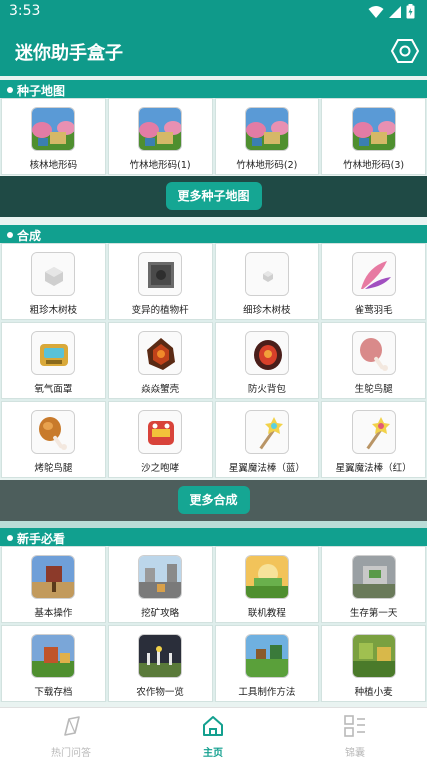 This screenshot has width=427, height=759. What do you see at coordinates (373, 389) in the screenshot?
I see `grid-item-label: 生鸵鸟腿` at bounding box center [373, 389].